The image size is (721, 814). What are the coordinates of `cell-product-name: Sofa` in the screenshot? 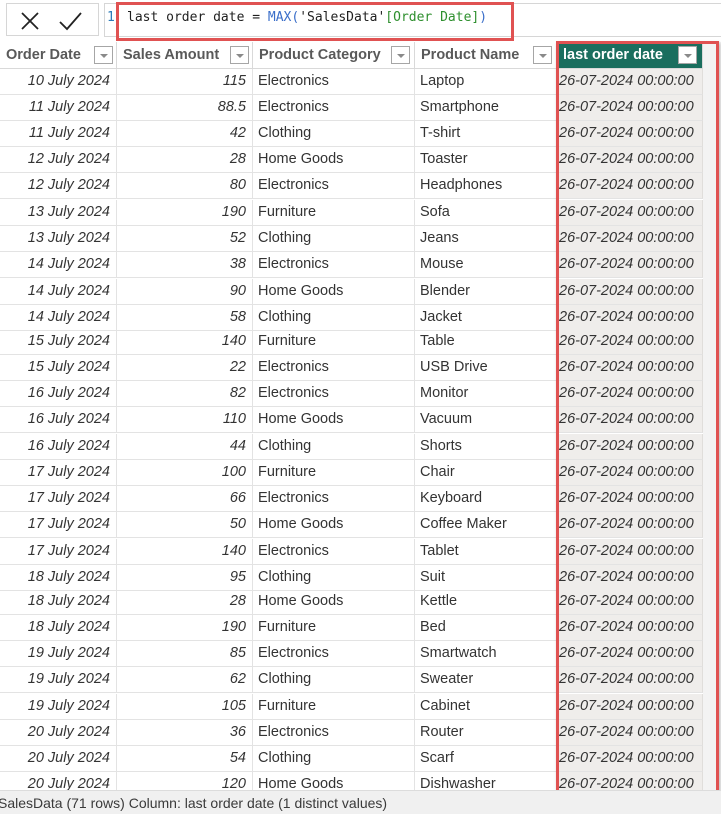 It's located at (486, 213).